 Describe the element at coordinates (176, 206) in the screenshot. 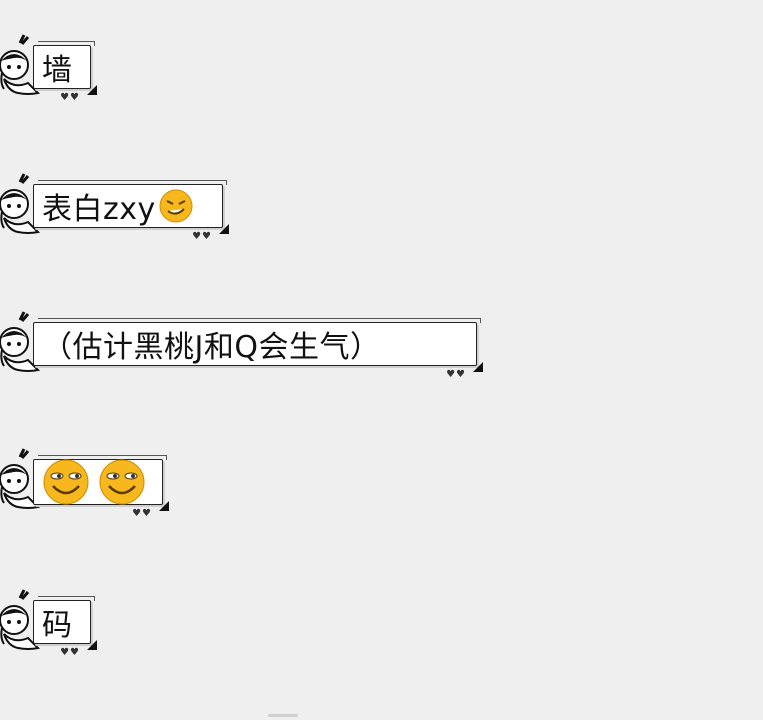

I see `smirk-emoji-icon` at that location.